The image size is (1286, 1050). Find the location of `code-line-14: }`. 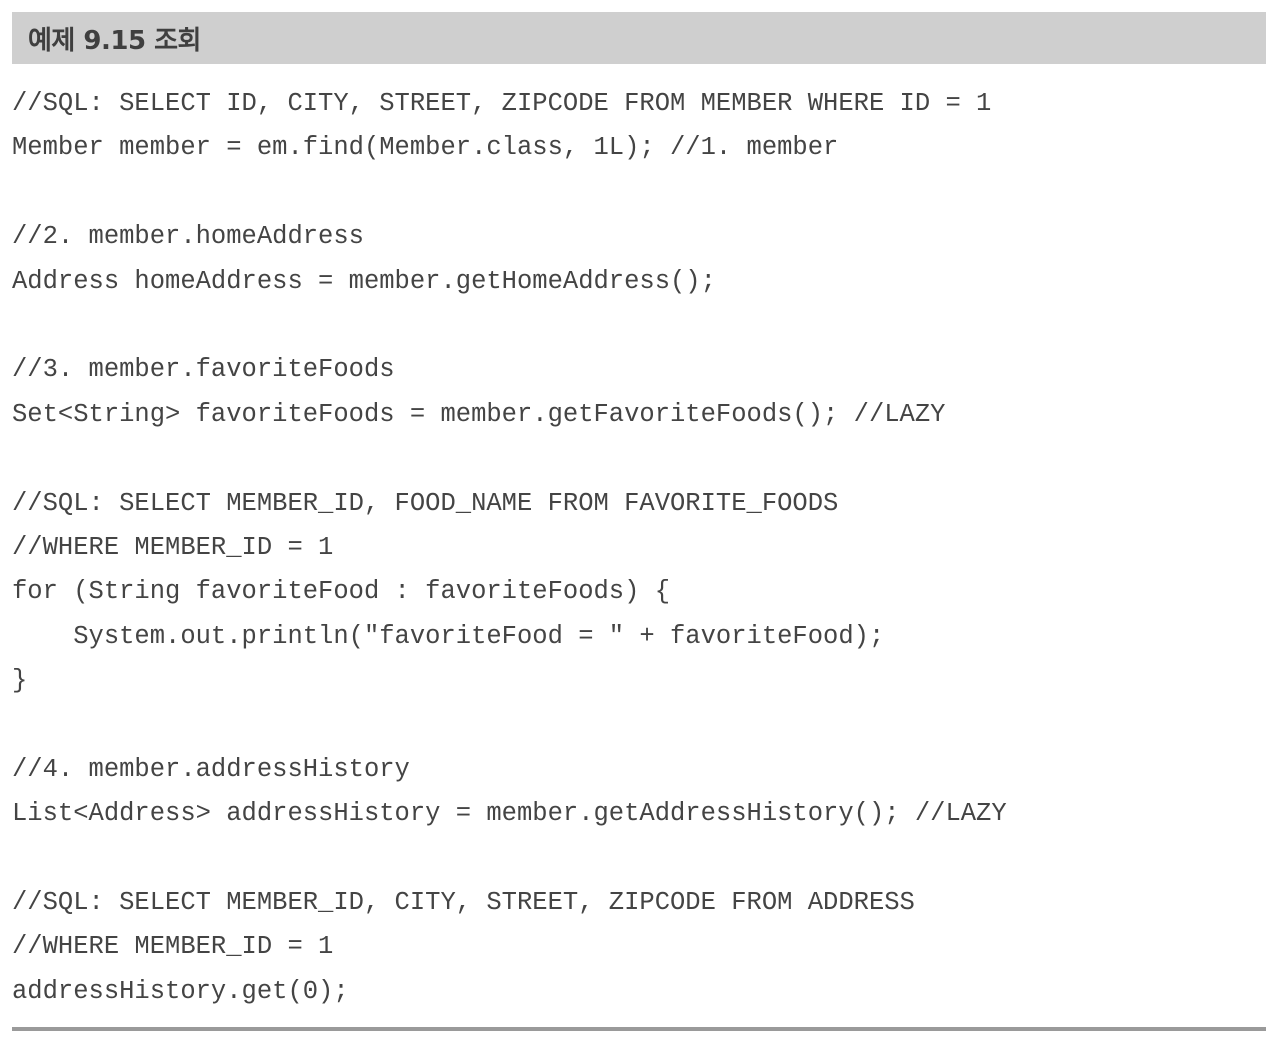

code-line-14: } is located at coordinates (20, 681).